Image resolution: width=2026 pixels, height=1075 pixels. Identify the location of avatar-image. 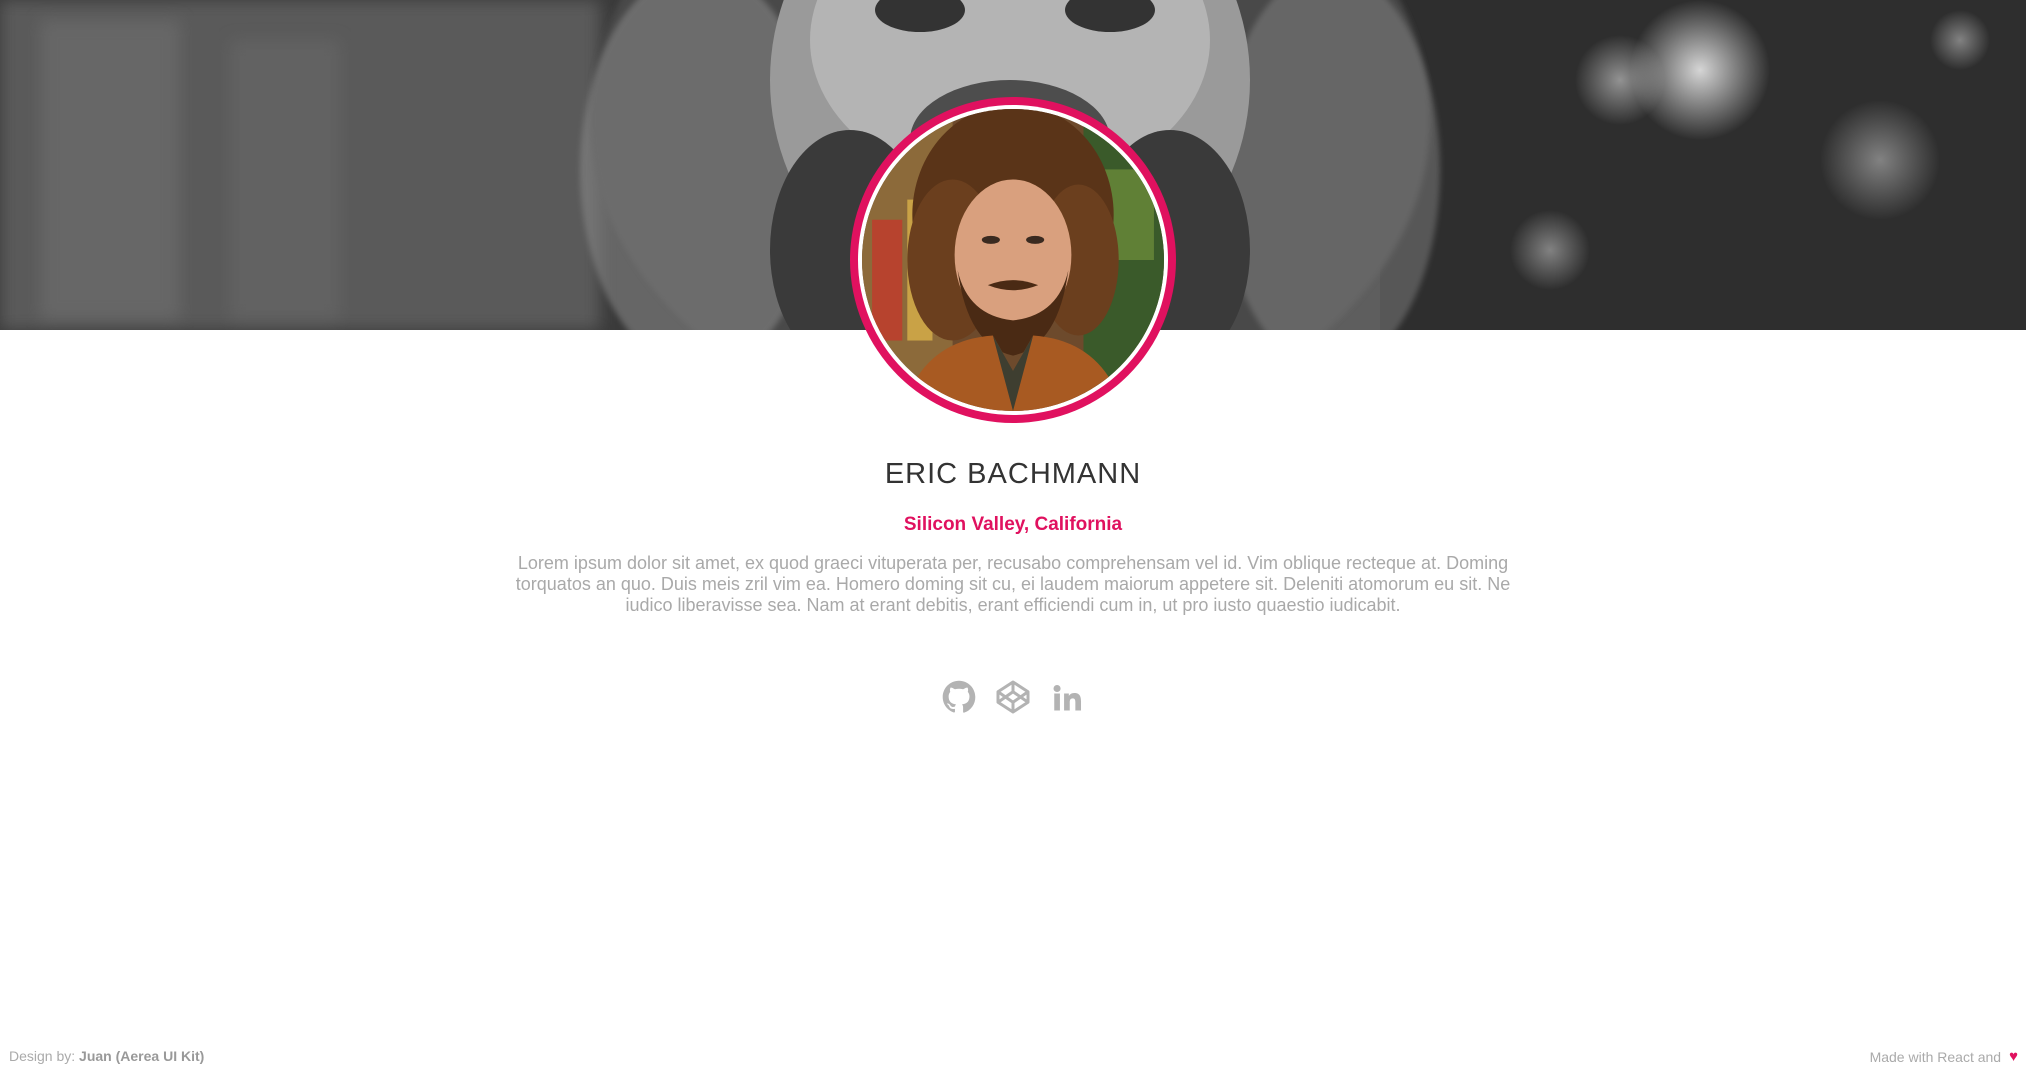
(1013, 260).